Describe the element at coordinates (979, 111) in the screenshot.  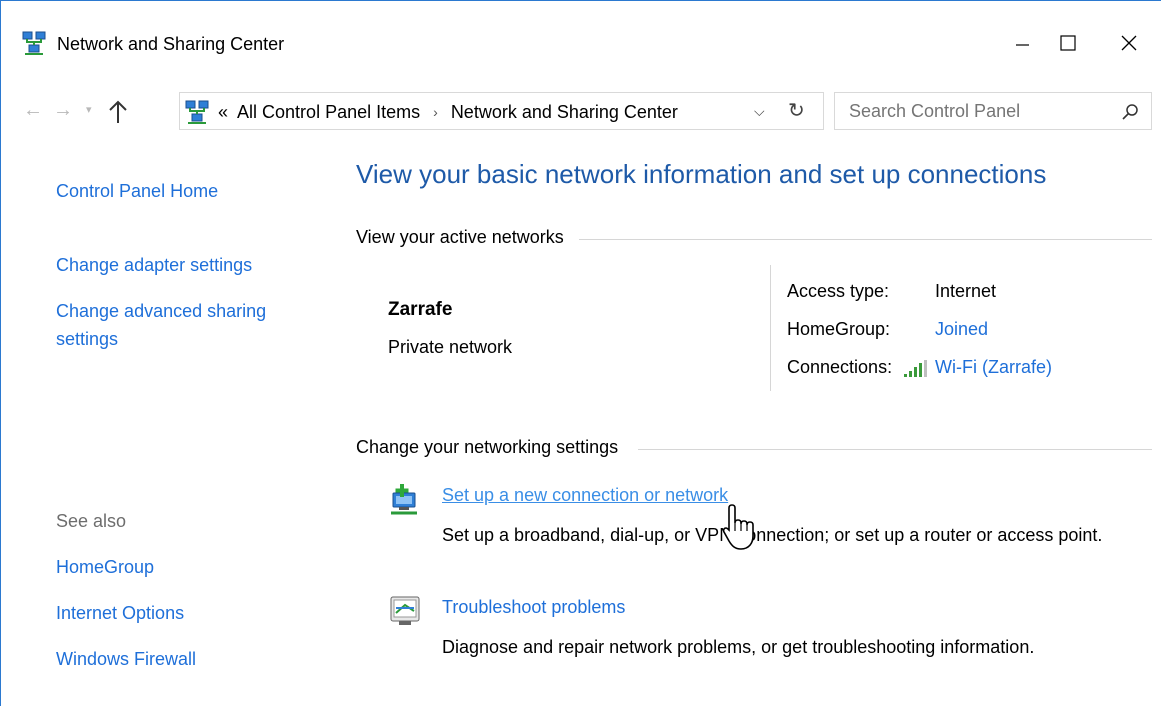
I see `search-input` at that location.